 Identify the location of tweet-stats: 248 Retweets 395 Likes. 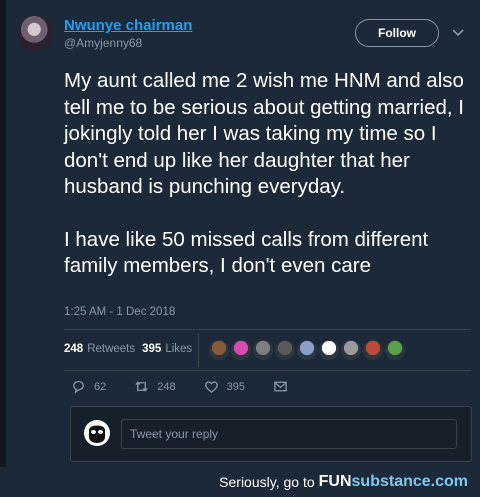
(128, 349).